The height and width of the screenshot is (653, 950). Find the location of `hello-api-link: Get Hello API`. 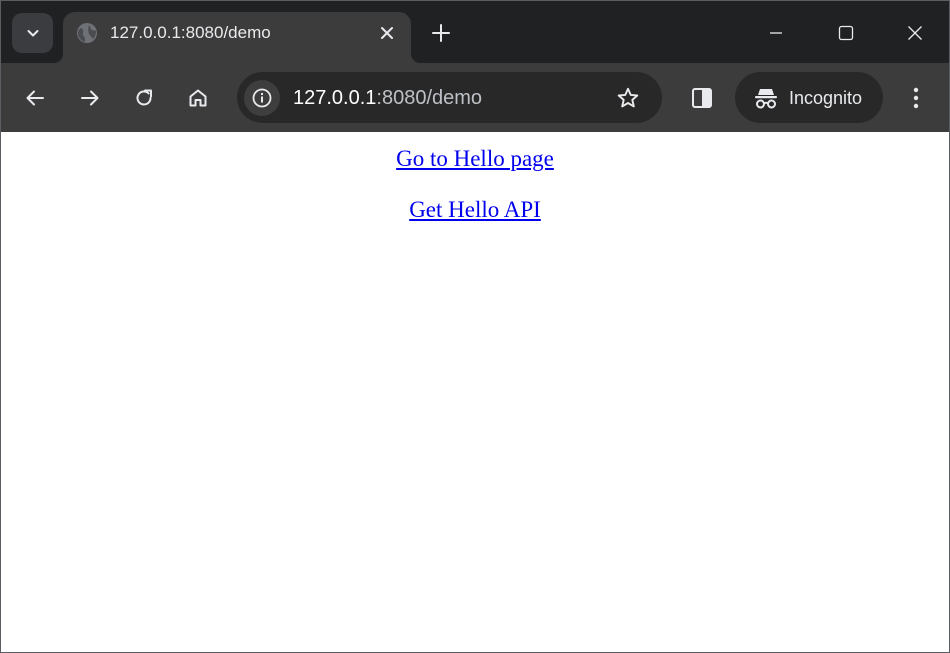

hello-api-link: Get Hello API is located at coordinates (475, 209).